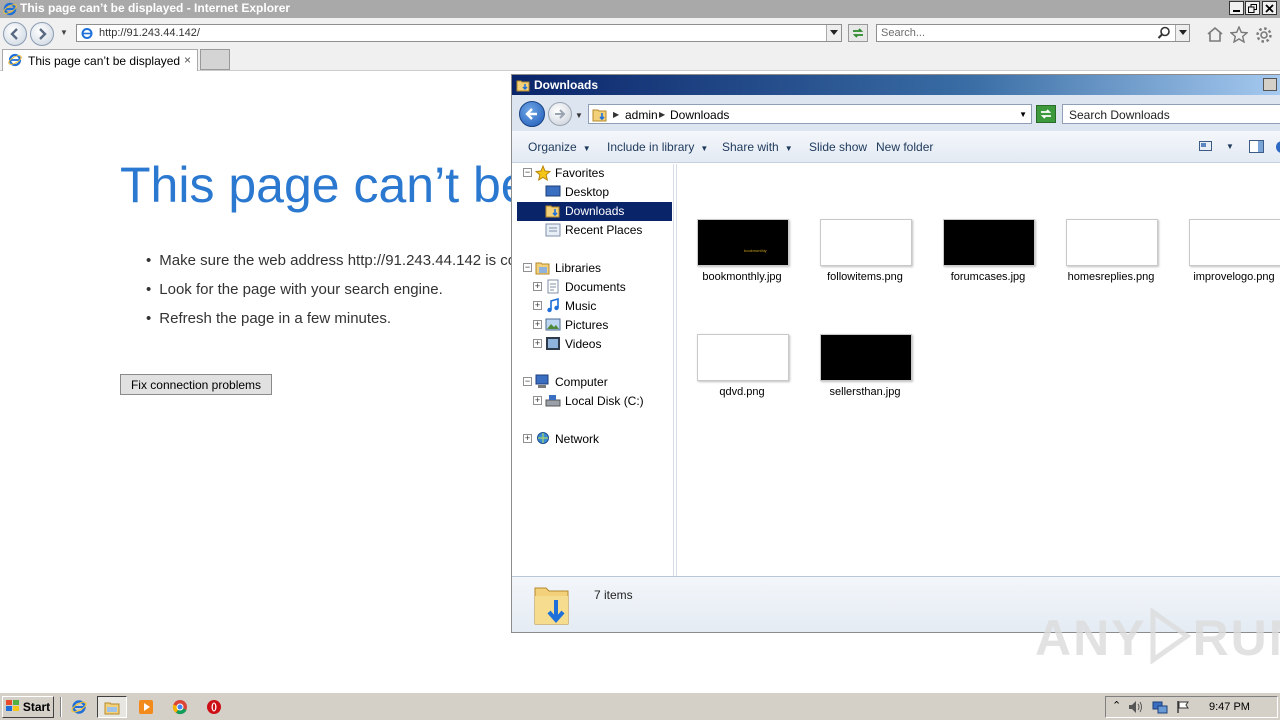  Describe the element at coordinates (187, 60) in the screenshot. I see `tab-close-icon: ×` at that location.